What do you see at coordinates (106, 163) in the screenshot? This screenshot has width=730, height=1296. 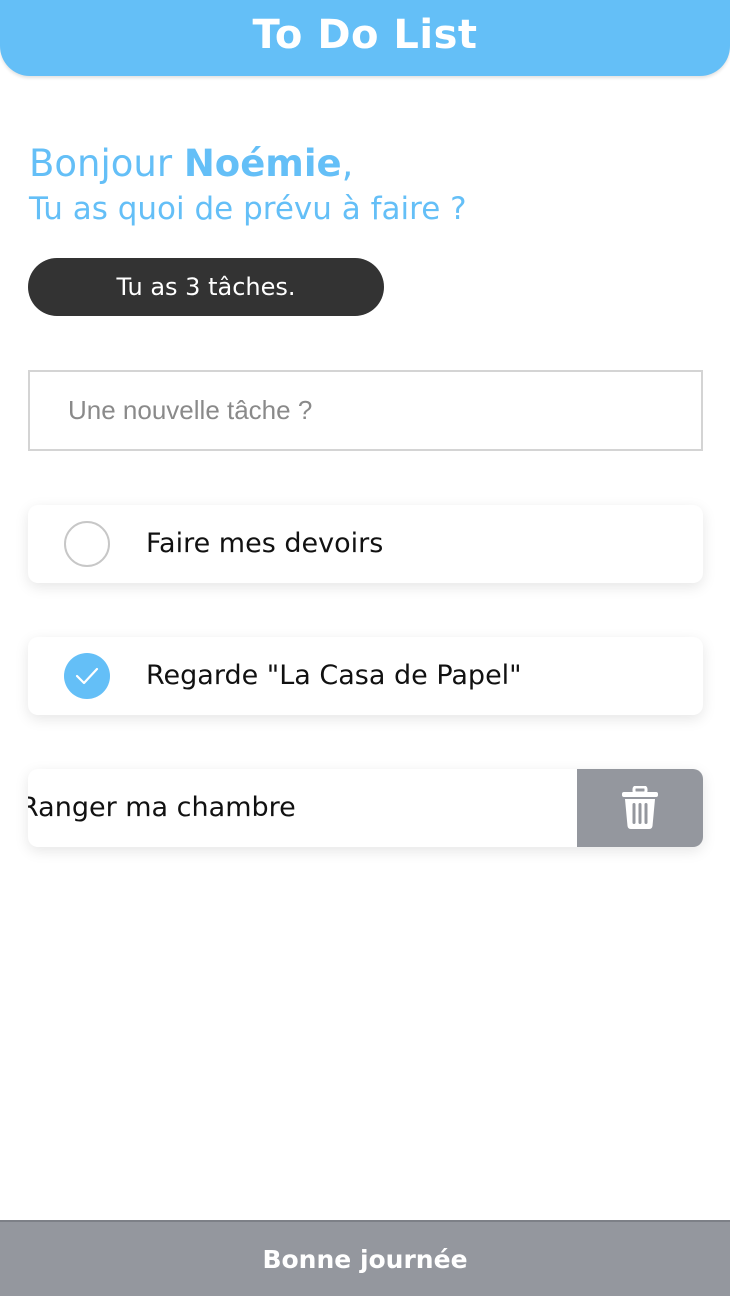 I see `greeting-hello-text: Bonjour` at bounding box center [106, 163].